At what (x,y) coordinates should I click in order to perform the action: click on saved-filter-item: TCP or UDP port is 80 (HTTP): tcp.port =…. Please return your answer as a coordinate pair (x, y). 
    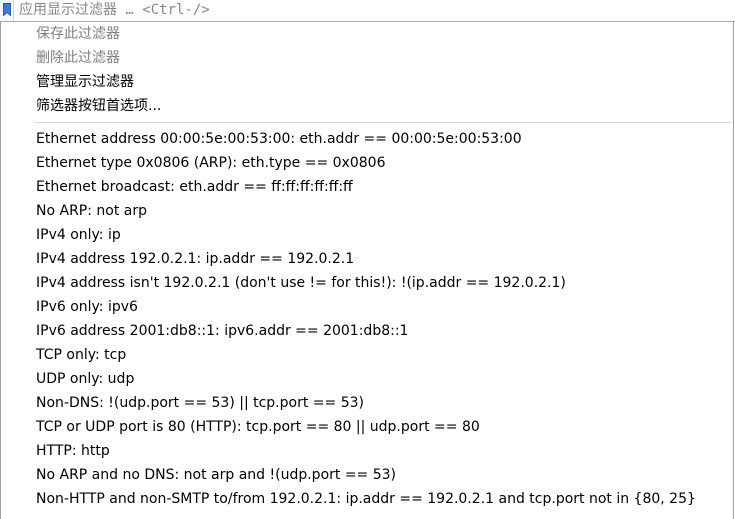
    Looking at the image, I should click on (258, 427).